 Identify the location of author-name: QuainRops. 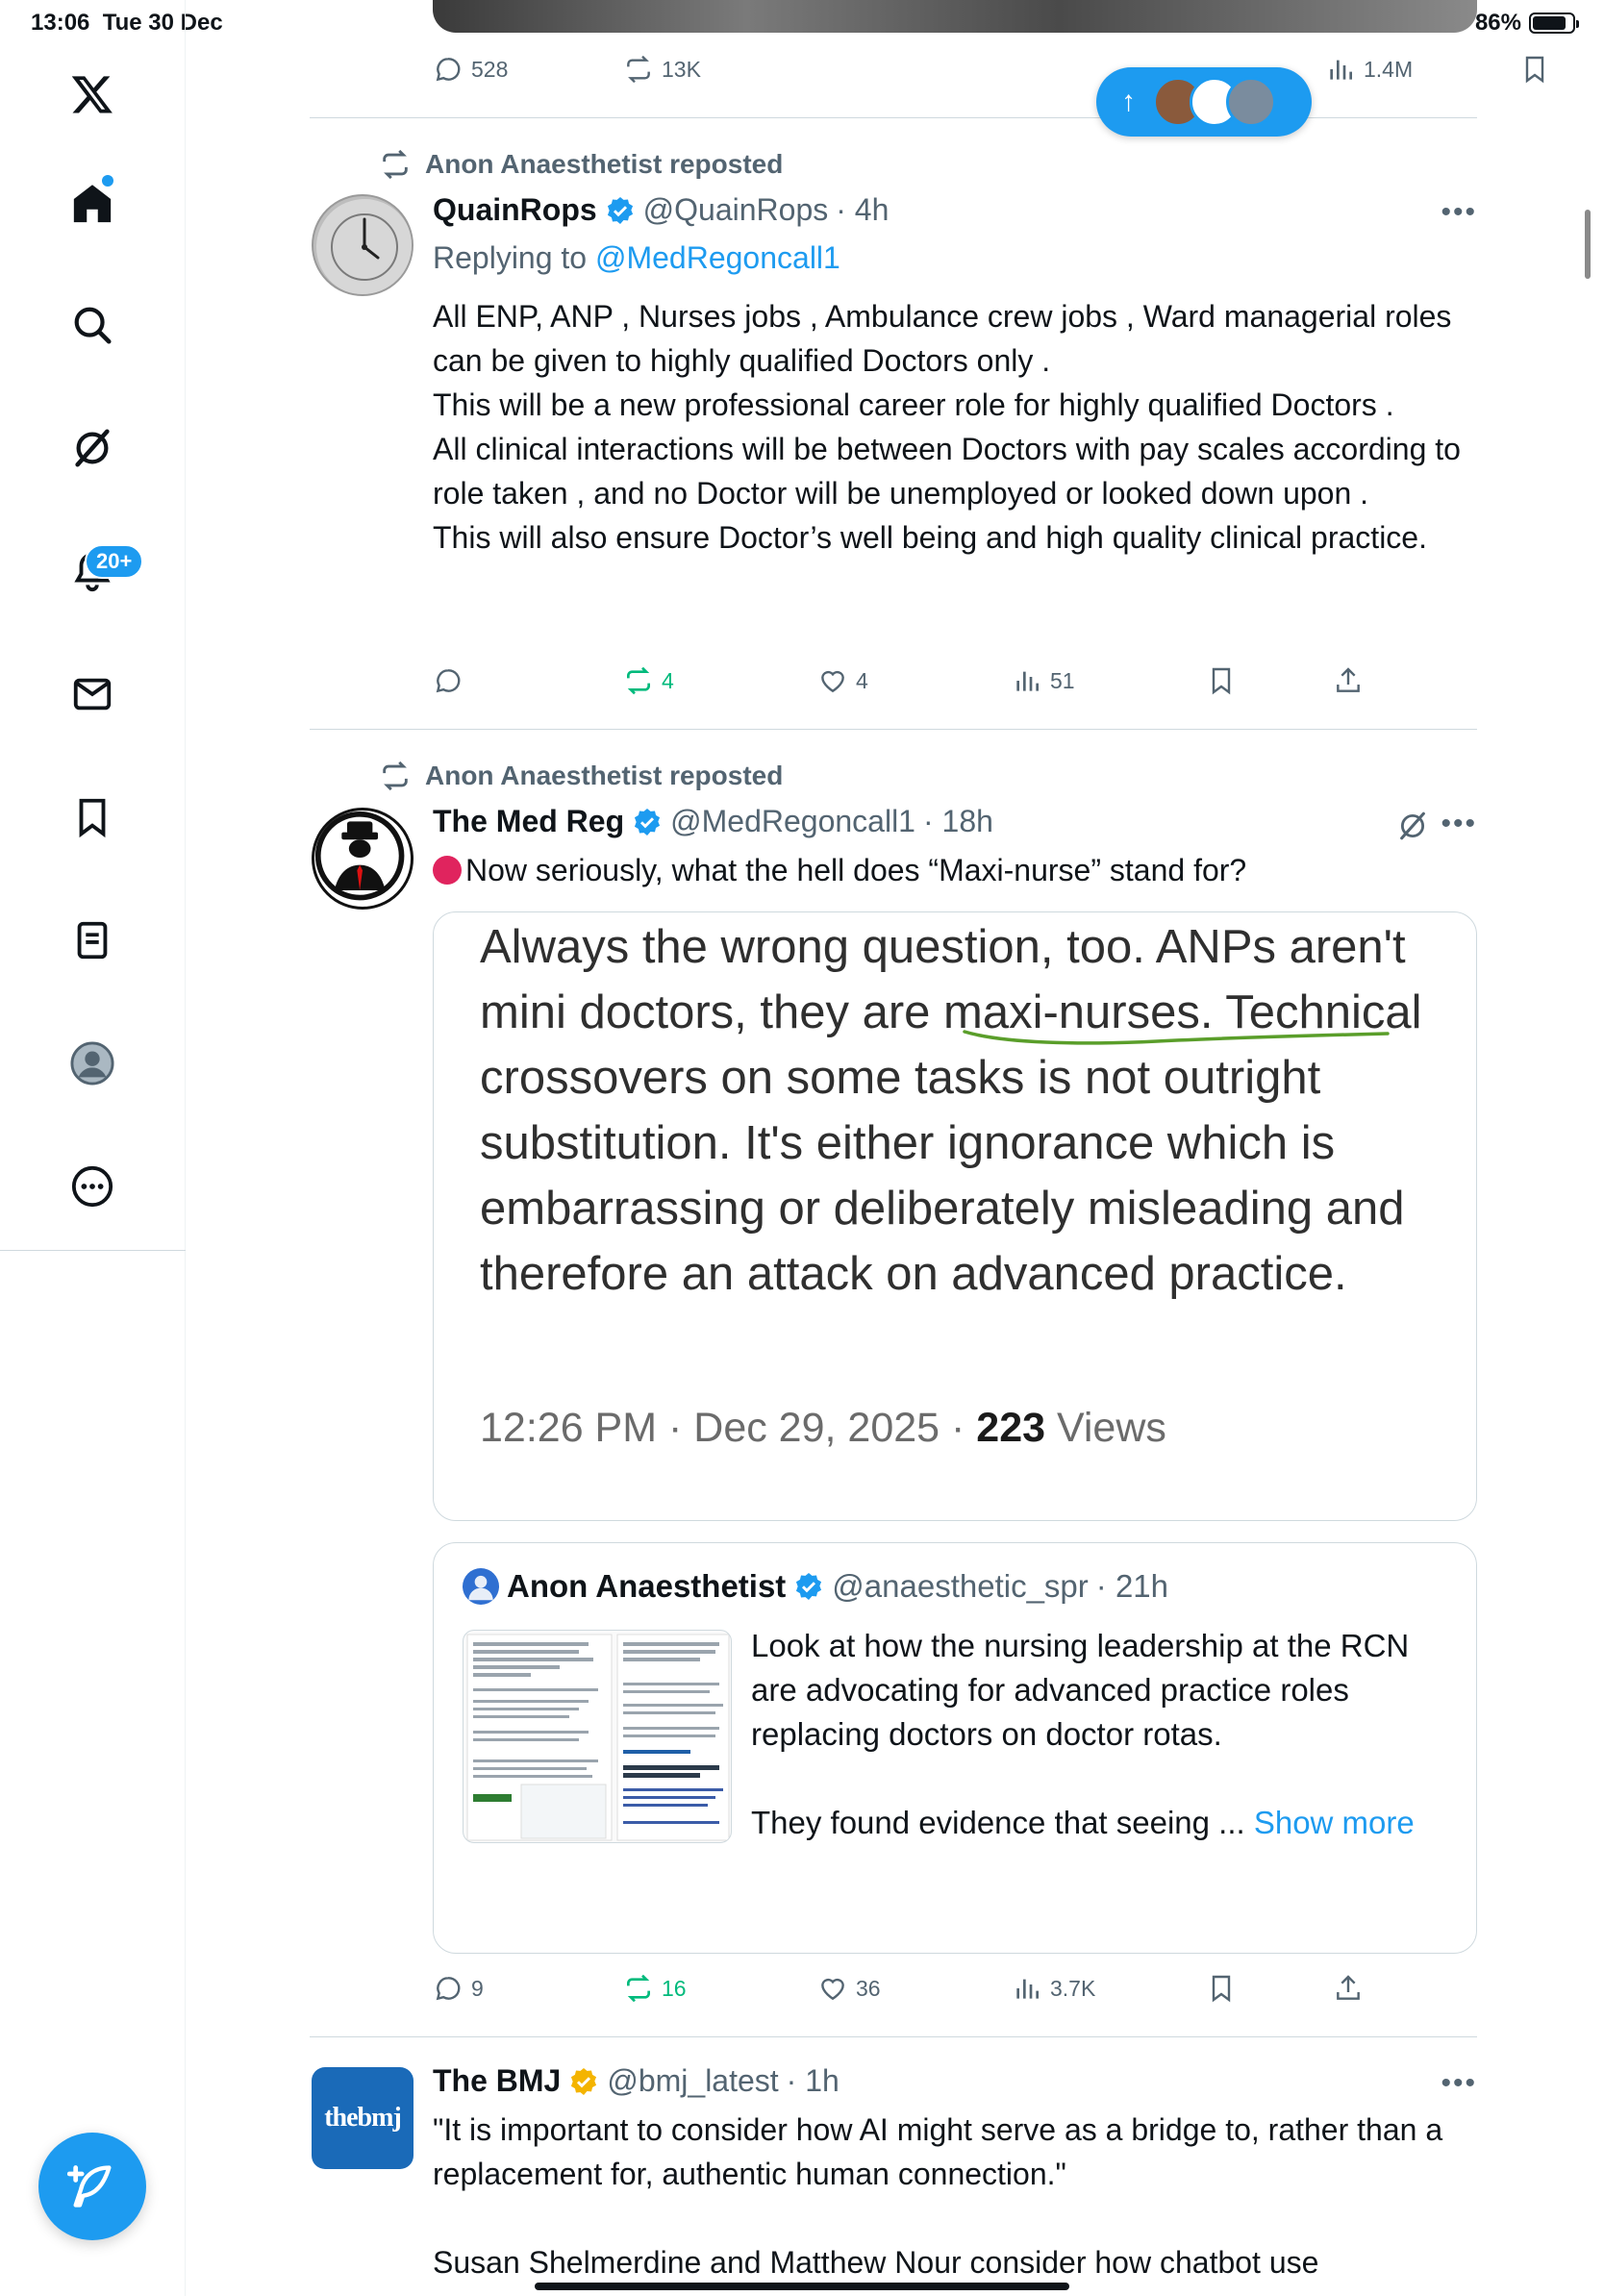
(515, 210).